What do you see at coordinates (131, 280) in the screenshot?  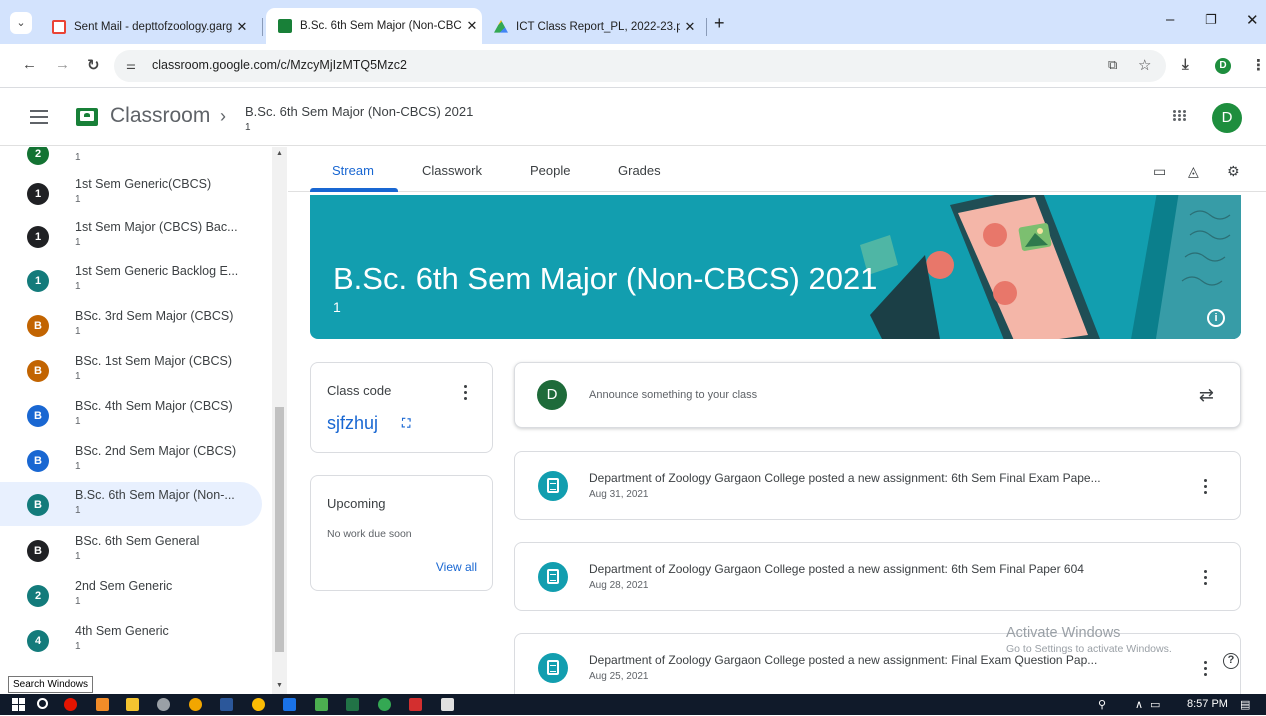 I see `sidebar-item-class: 1 1st Sem Generic Backlog E... 1` at bounding box center [131, 280].